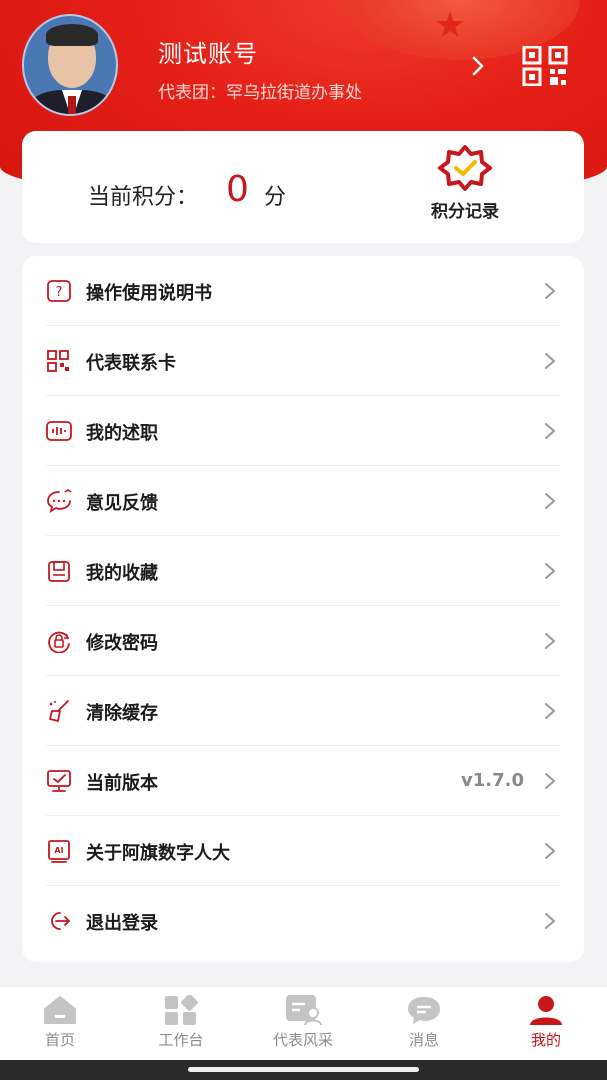  Describe the element at coordinates (58, 361) in the screenshot. I see `contact-card-icon` at that location.